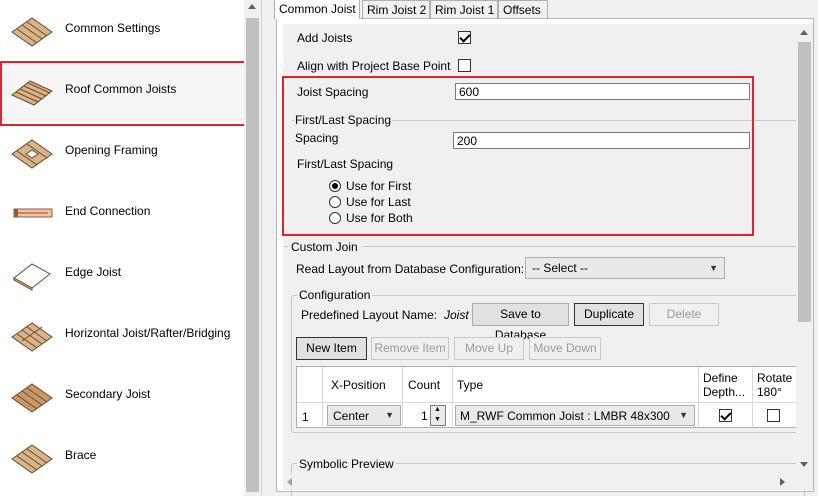 The image size is (818, 496). I want to click on edge-joist-icon, so click(32, 274).